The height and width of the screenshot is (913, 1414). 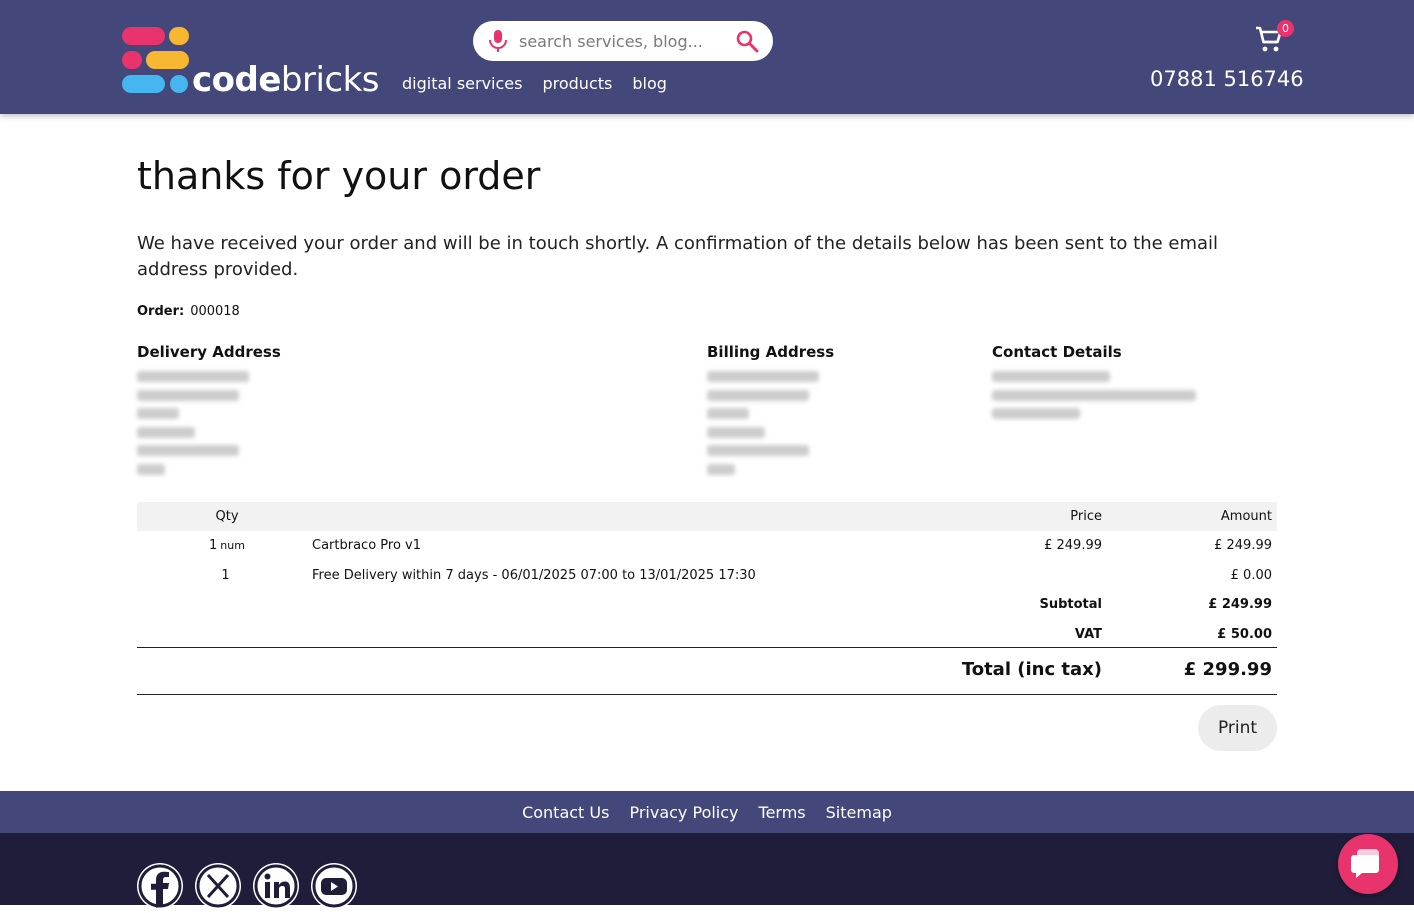 I want to click on price-header: Price, so click(x=1086, y=516).